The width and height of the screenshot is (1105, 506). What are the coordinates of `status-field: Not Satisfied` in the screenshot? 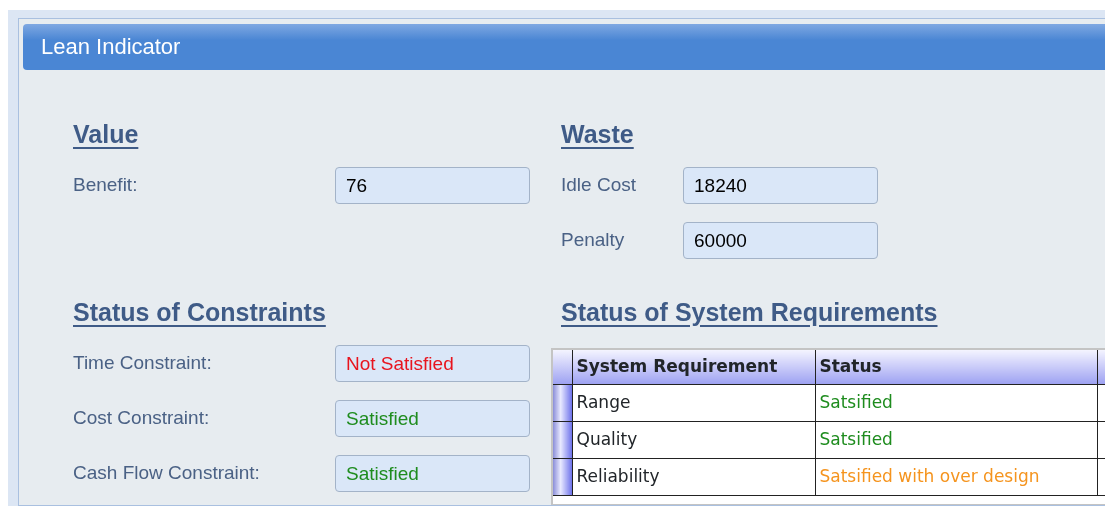 It's located at (432, 363).